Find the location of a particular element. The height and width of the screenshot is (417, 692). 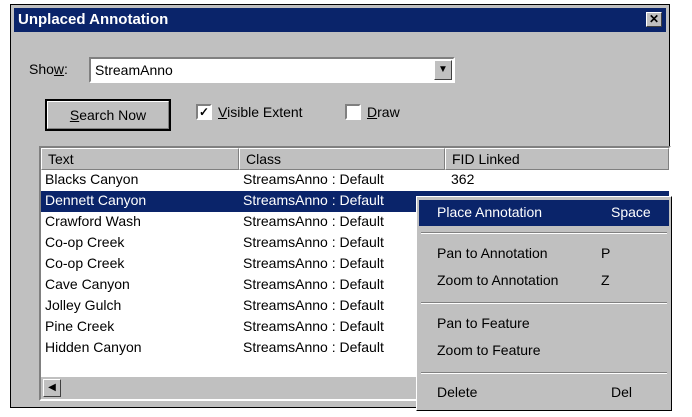

search-now-button: Search Now is located at coordinates (108, 115).